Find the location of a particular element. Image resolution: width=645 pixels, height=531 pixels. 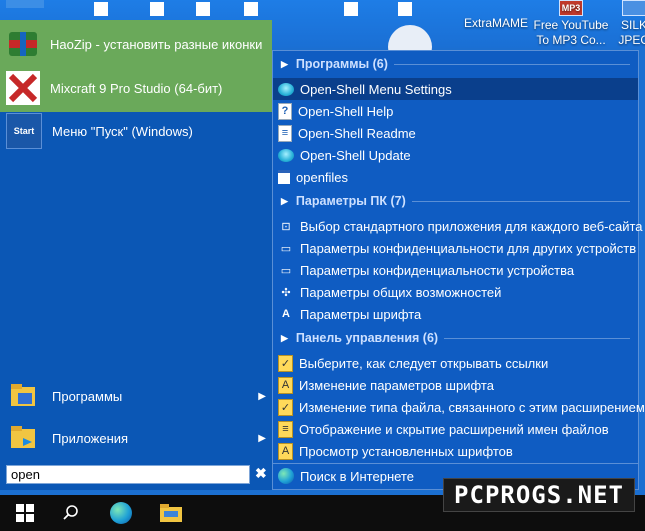

result-label: Параметры шрифта is located at coordinates (361, 314).